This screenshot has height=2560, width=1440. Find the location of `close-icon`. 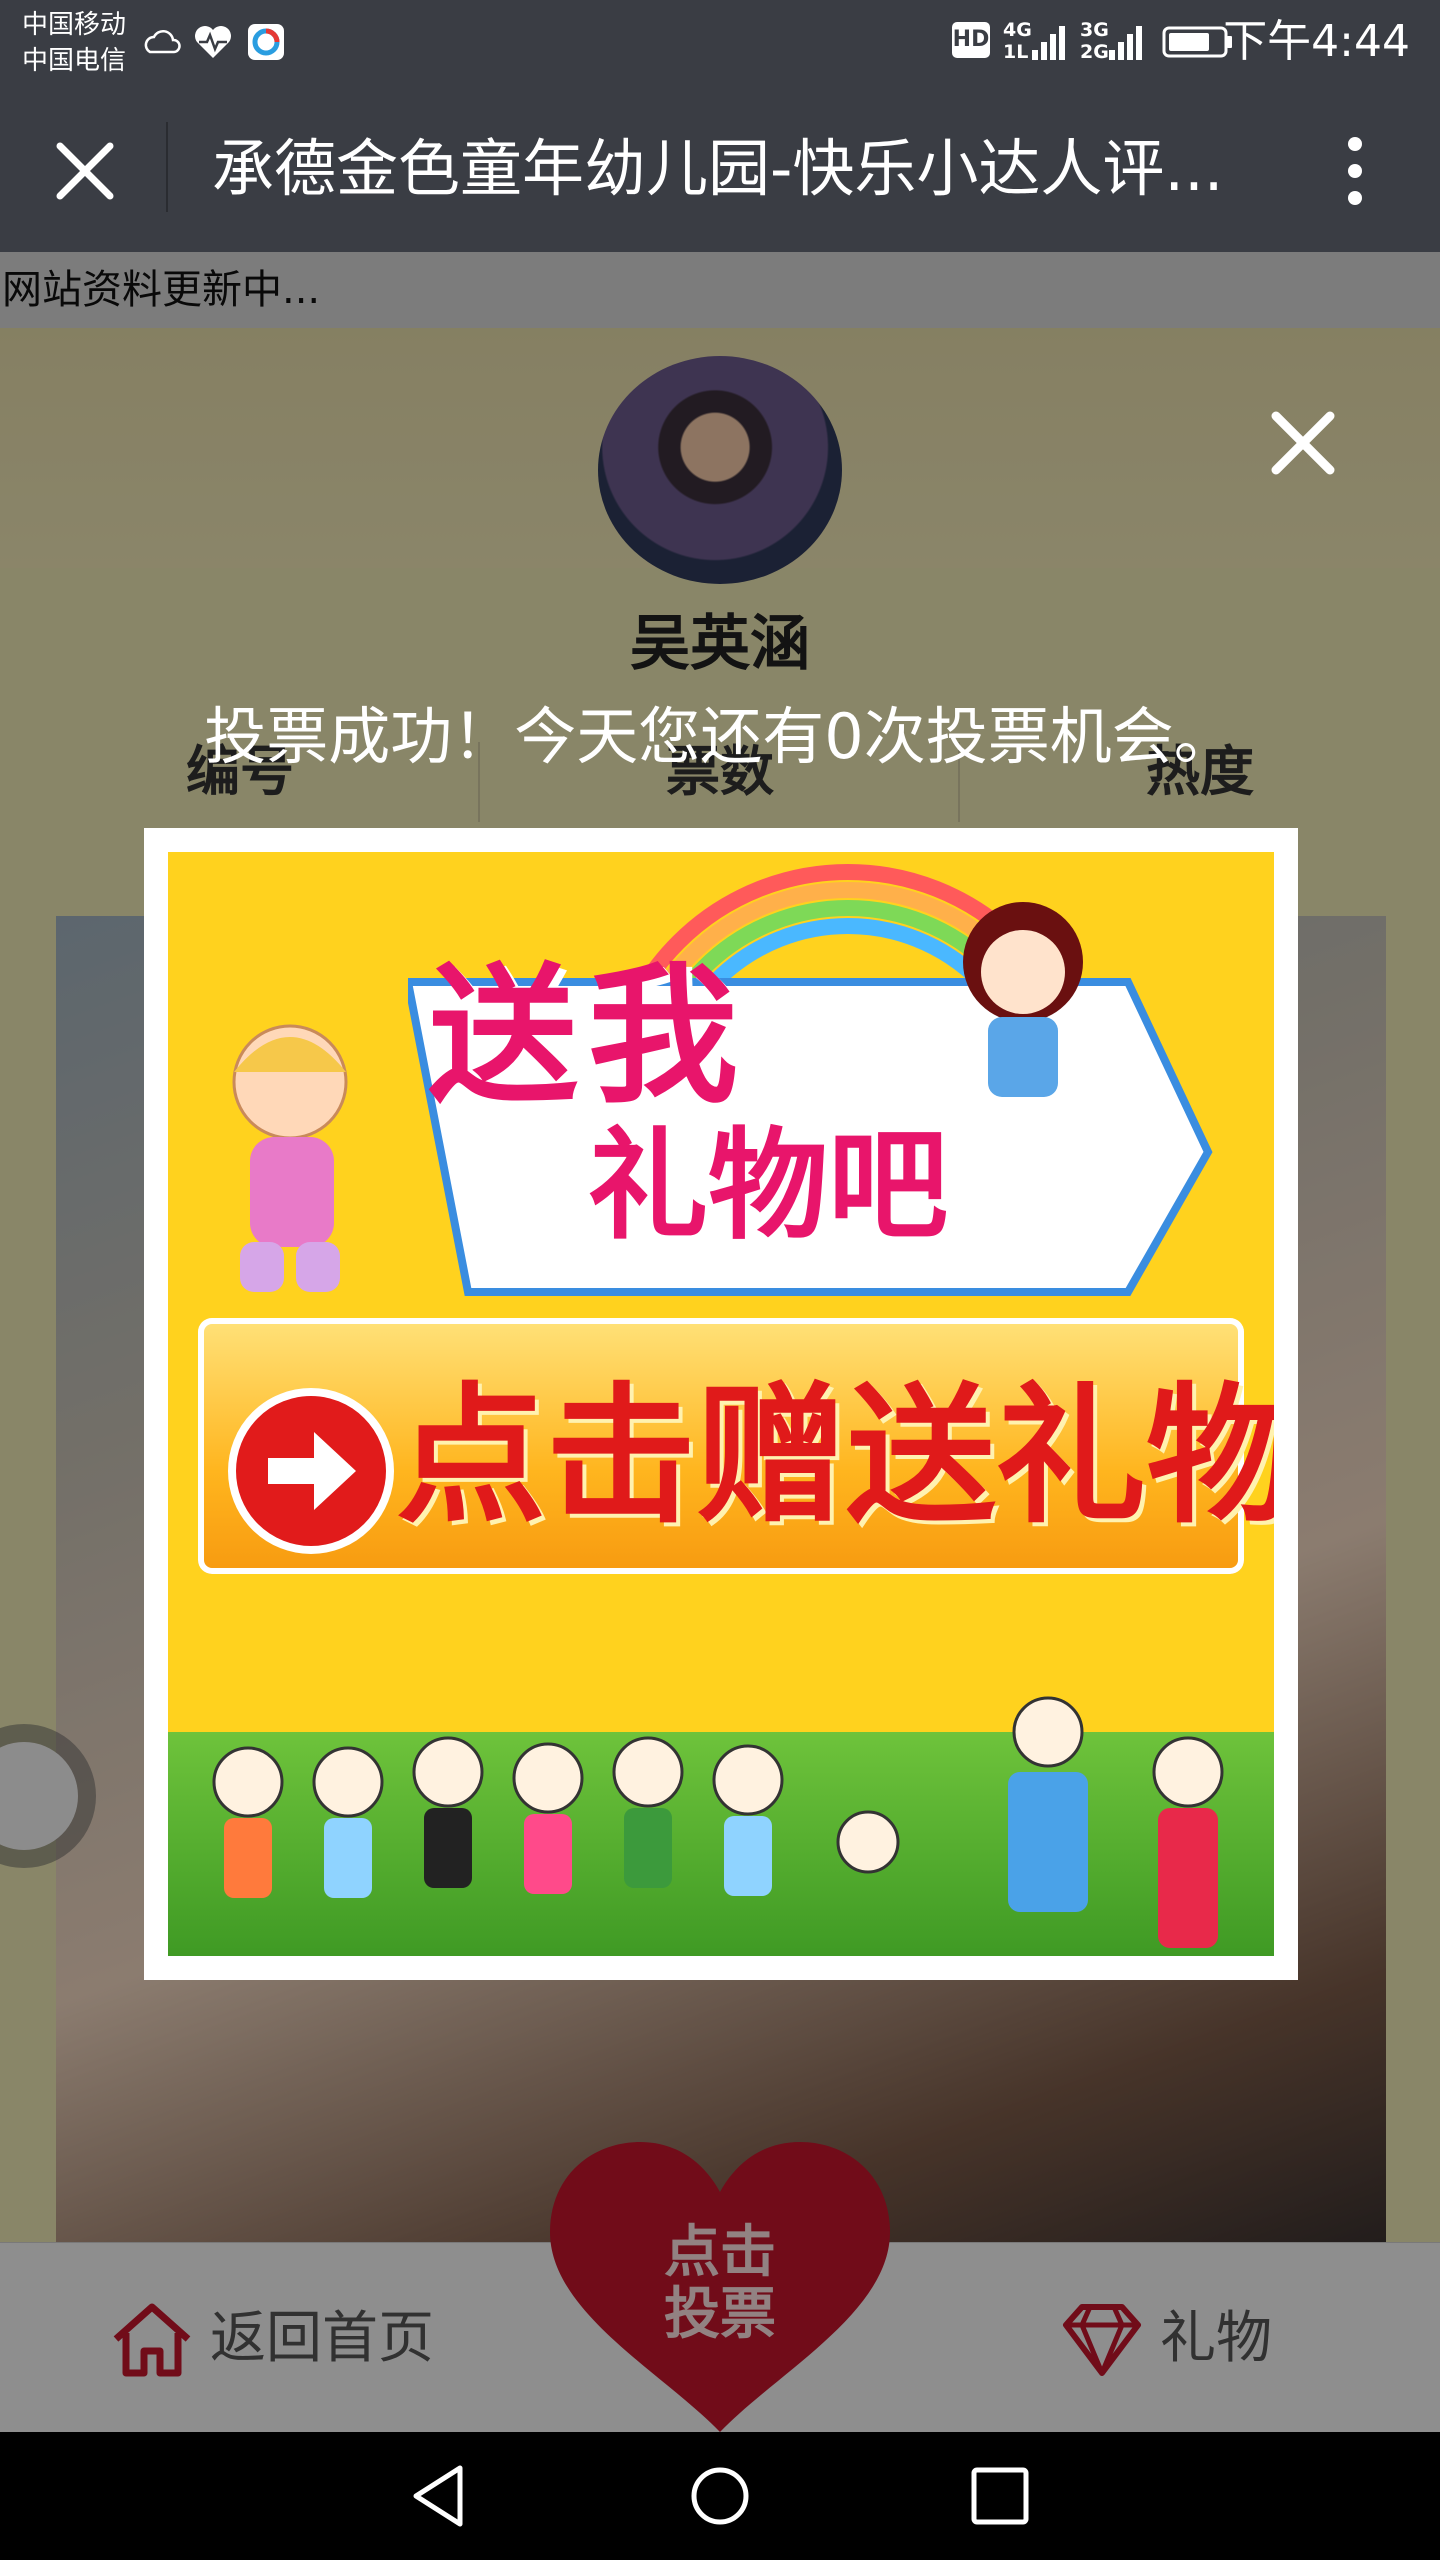

close-icon is located at coordinates (85, 171).